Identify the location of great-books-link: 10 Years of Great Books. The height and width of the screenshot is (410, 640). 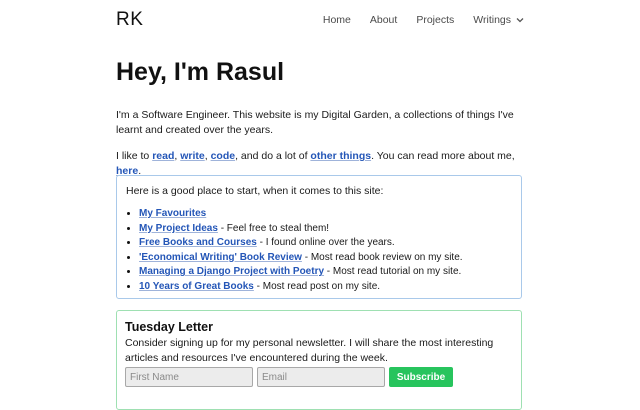
(196, 286).